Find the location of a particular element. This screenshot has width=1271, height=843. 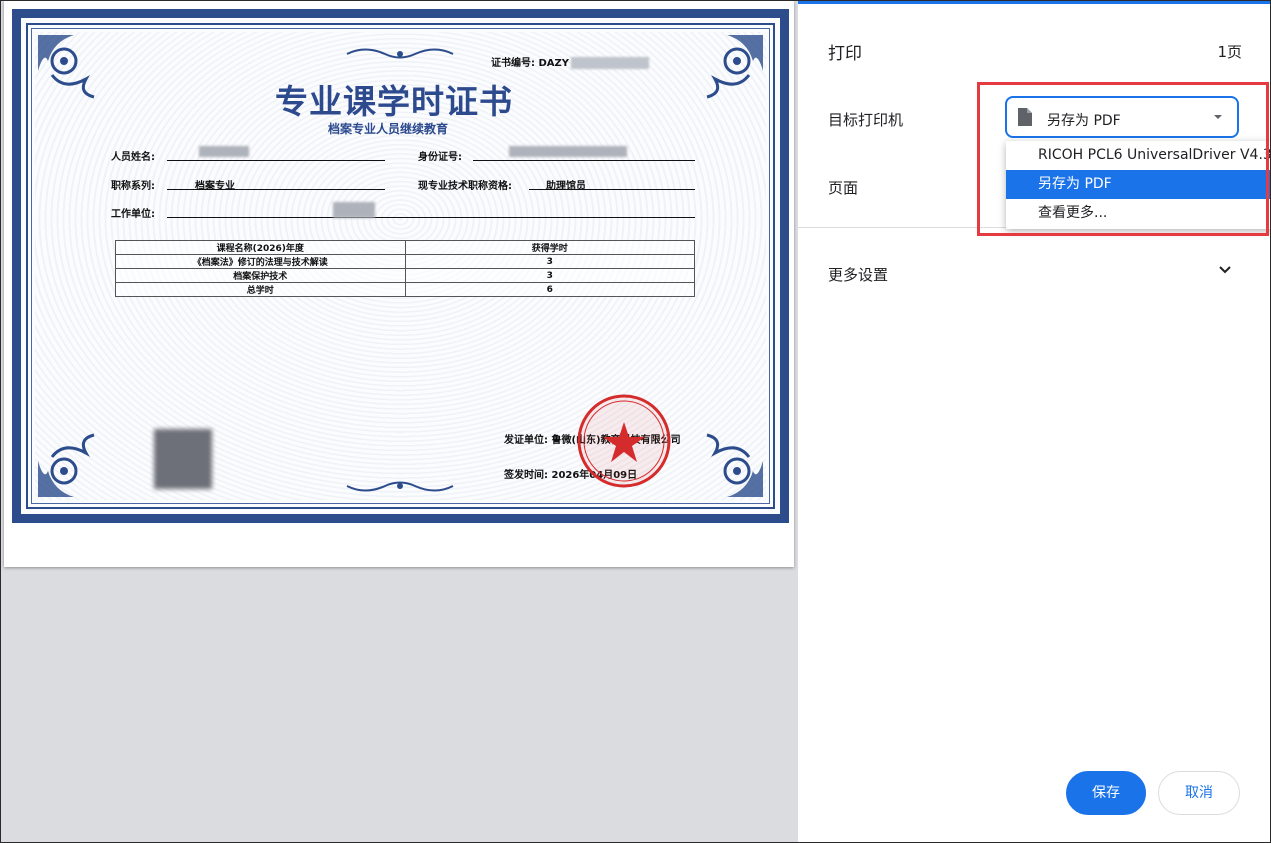

table-cell: 总学时 is located at coordinates (260, 289).